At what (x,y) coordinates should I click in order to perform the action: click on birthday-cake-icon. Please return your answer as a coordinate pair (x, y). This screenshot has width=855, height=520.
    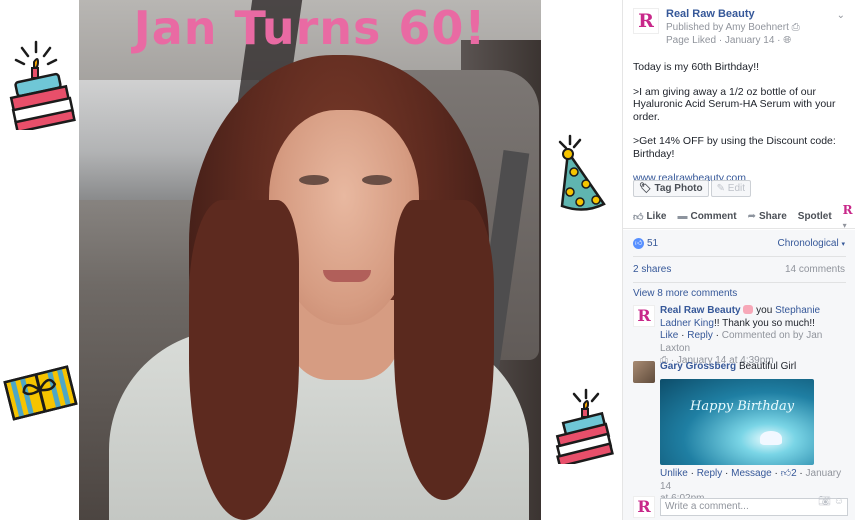
    Looking at the image, I should click on (42, 85).